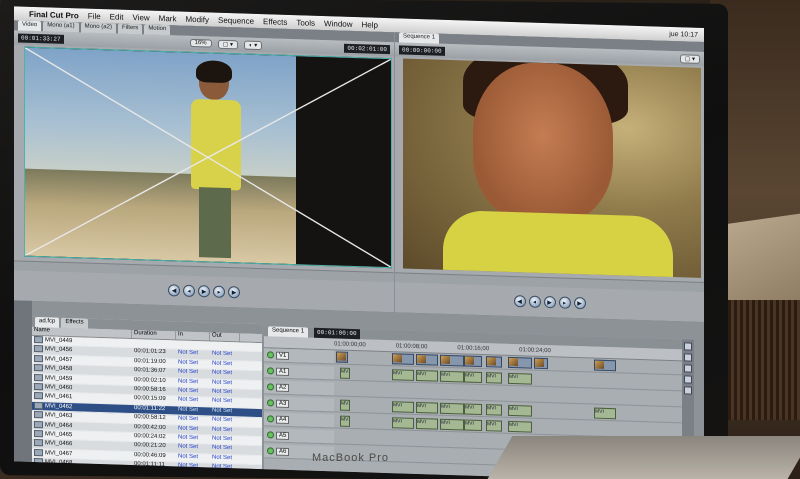 This screenshot has height=479, width=800. I want to click on next-edit-icon: ▶, so click(234, 292).